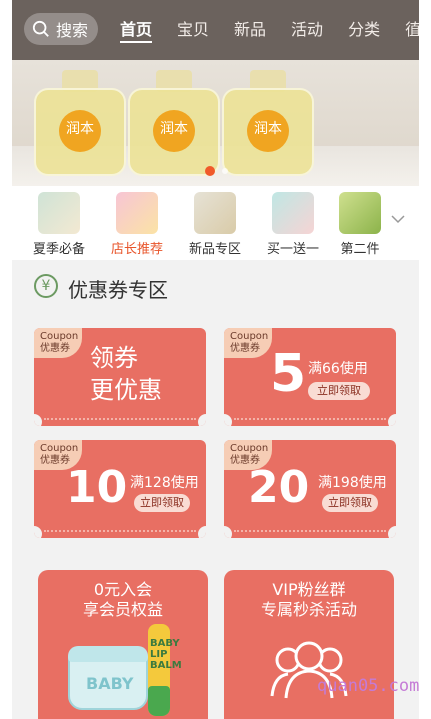 This screenshot has height=719, width=431. I want to click on tab-categories: 分类, so click(364, 30).